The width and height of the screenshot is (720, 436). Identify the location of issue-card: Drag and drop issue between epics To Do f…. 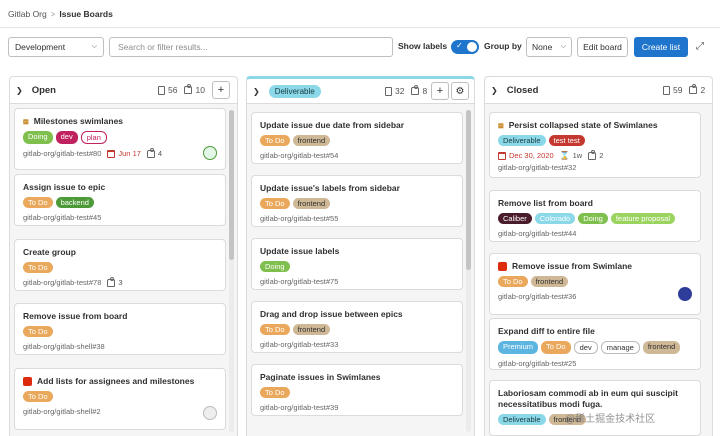
(357, 327).